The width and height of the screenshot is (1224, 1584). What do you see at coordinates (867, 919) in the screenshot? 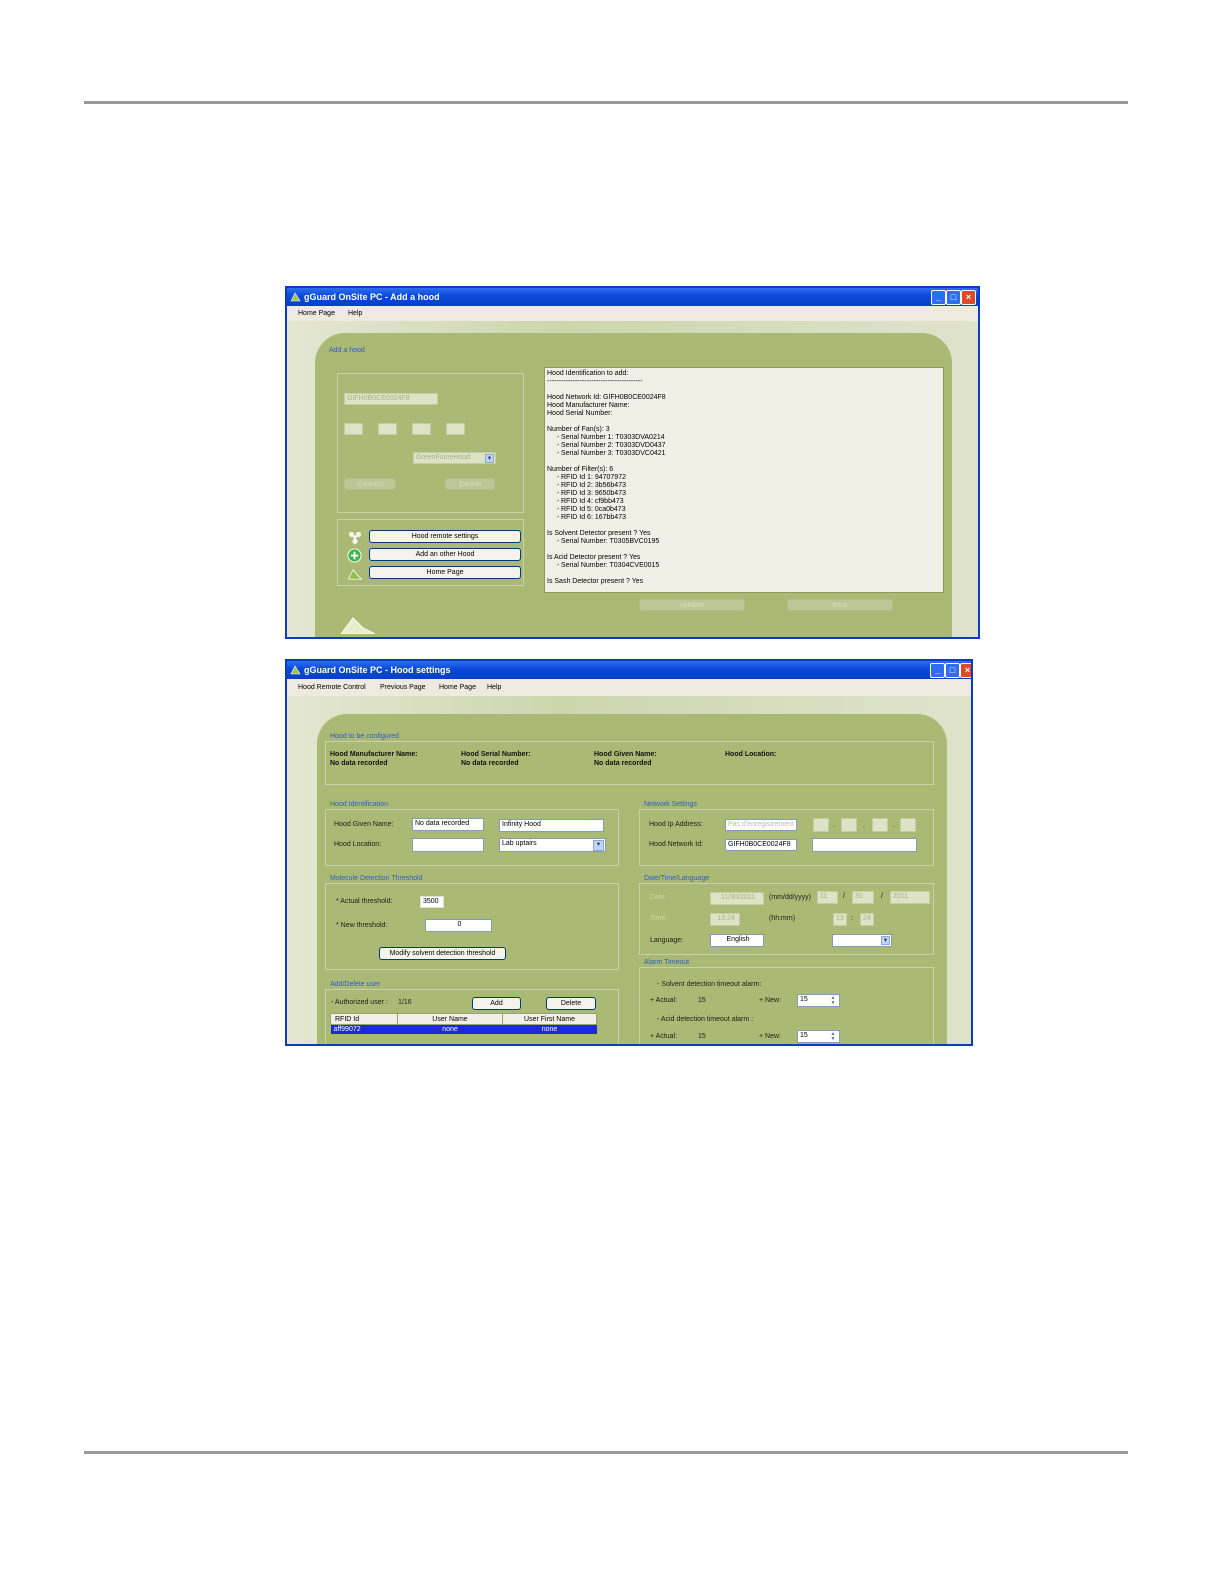
I see `minute-field: 24` at bounding box center [867, 919].